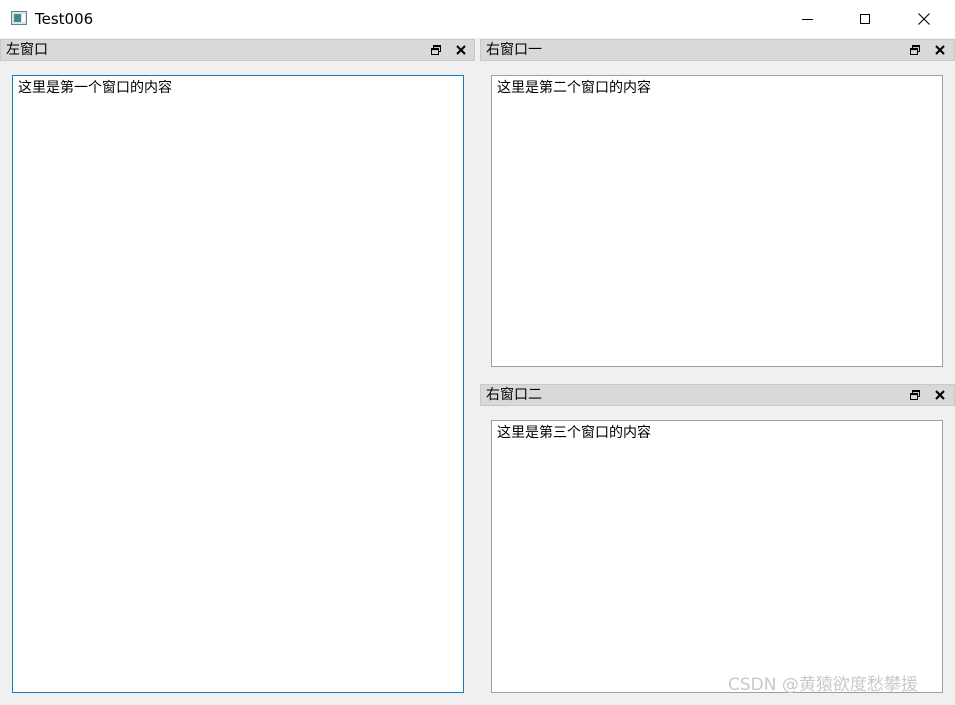 This screenshot has width=955, height=705. I want to click on dock-right-top-titlebar: 右窗口一, so click(717, 50).